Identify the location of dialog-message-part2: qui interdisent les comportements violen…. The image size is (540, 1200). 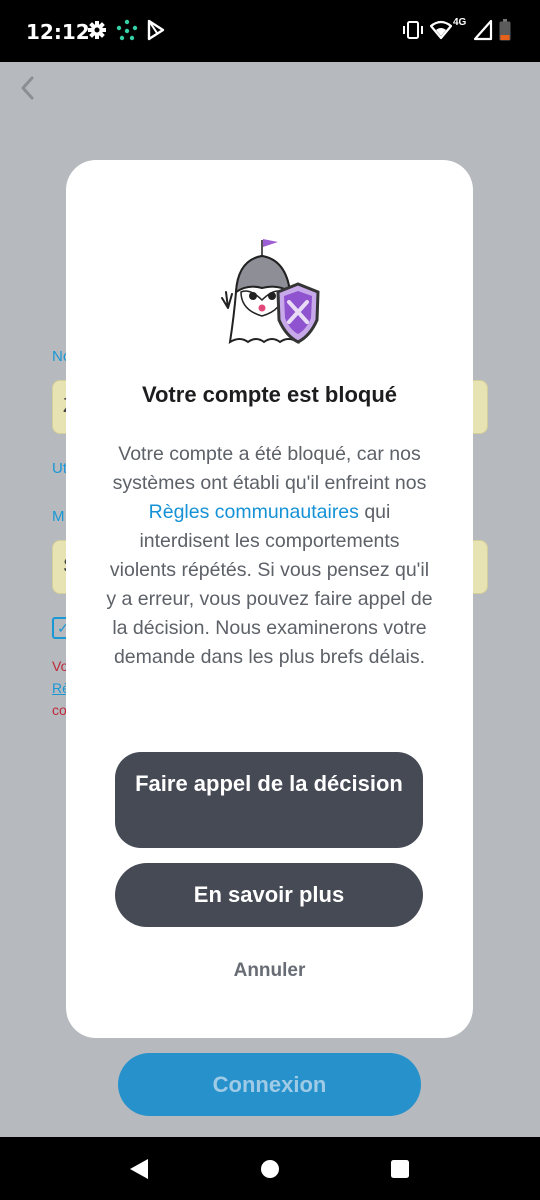
(269, 584).